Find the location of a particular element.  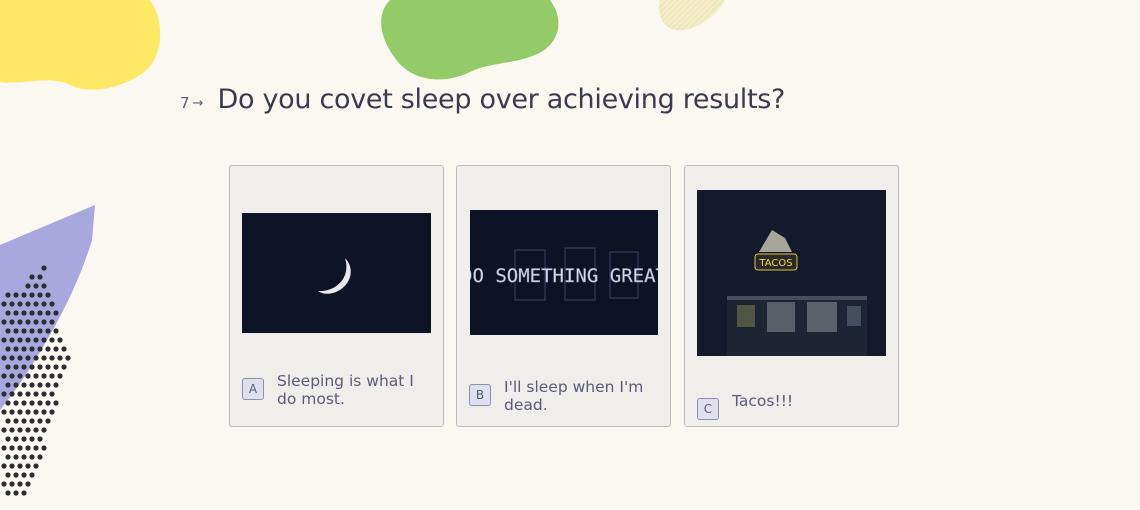

arrow-right-icon: → is located at coordinates (198, 103).